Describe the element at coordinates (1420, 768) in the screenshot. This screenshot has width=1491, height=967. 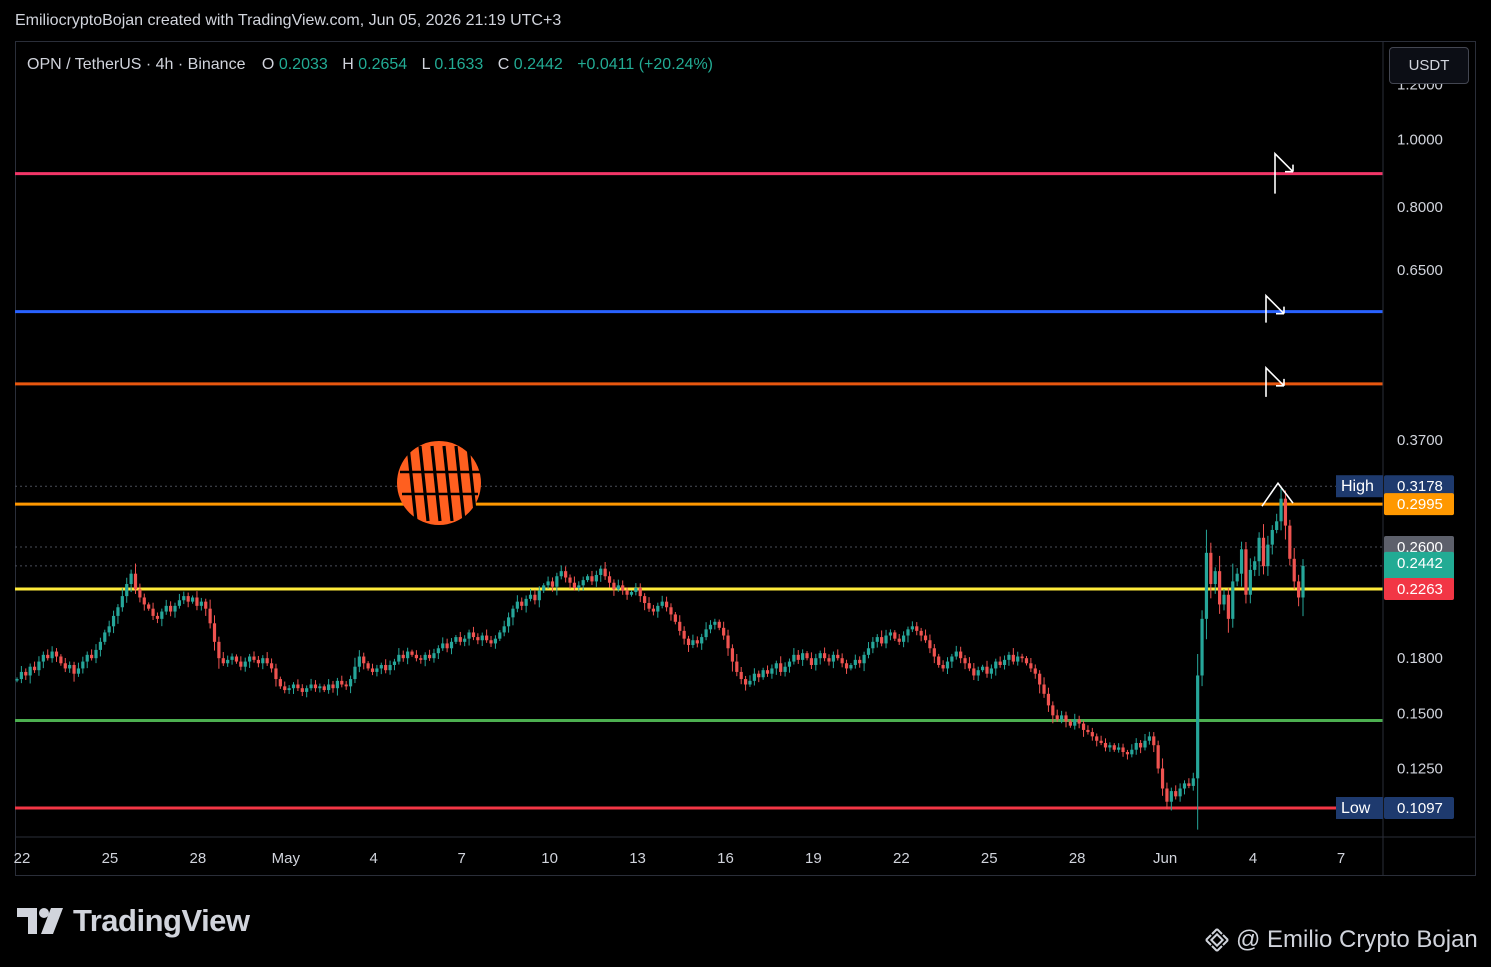
I see `price-tick-label: 0.1250` at that location.